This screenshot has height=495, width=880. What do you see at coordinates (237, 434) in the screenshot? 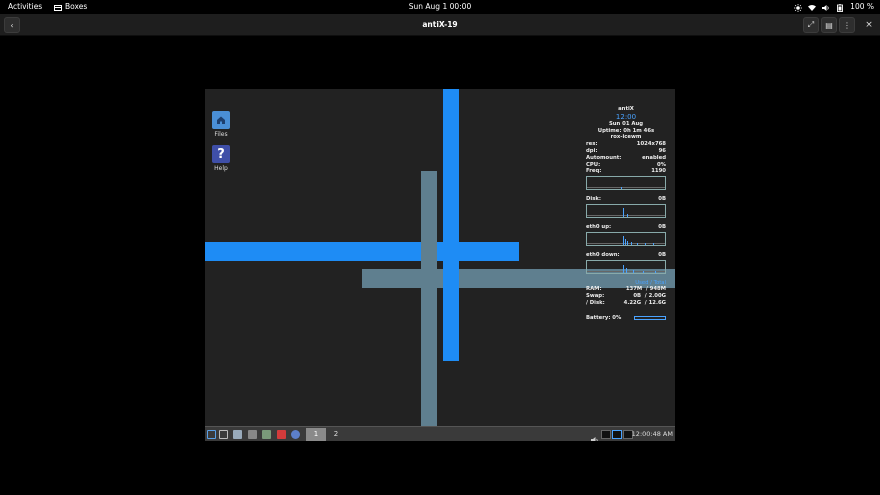
I see `file-manager-icon` at bounding box center [237, 434].